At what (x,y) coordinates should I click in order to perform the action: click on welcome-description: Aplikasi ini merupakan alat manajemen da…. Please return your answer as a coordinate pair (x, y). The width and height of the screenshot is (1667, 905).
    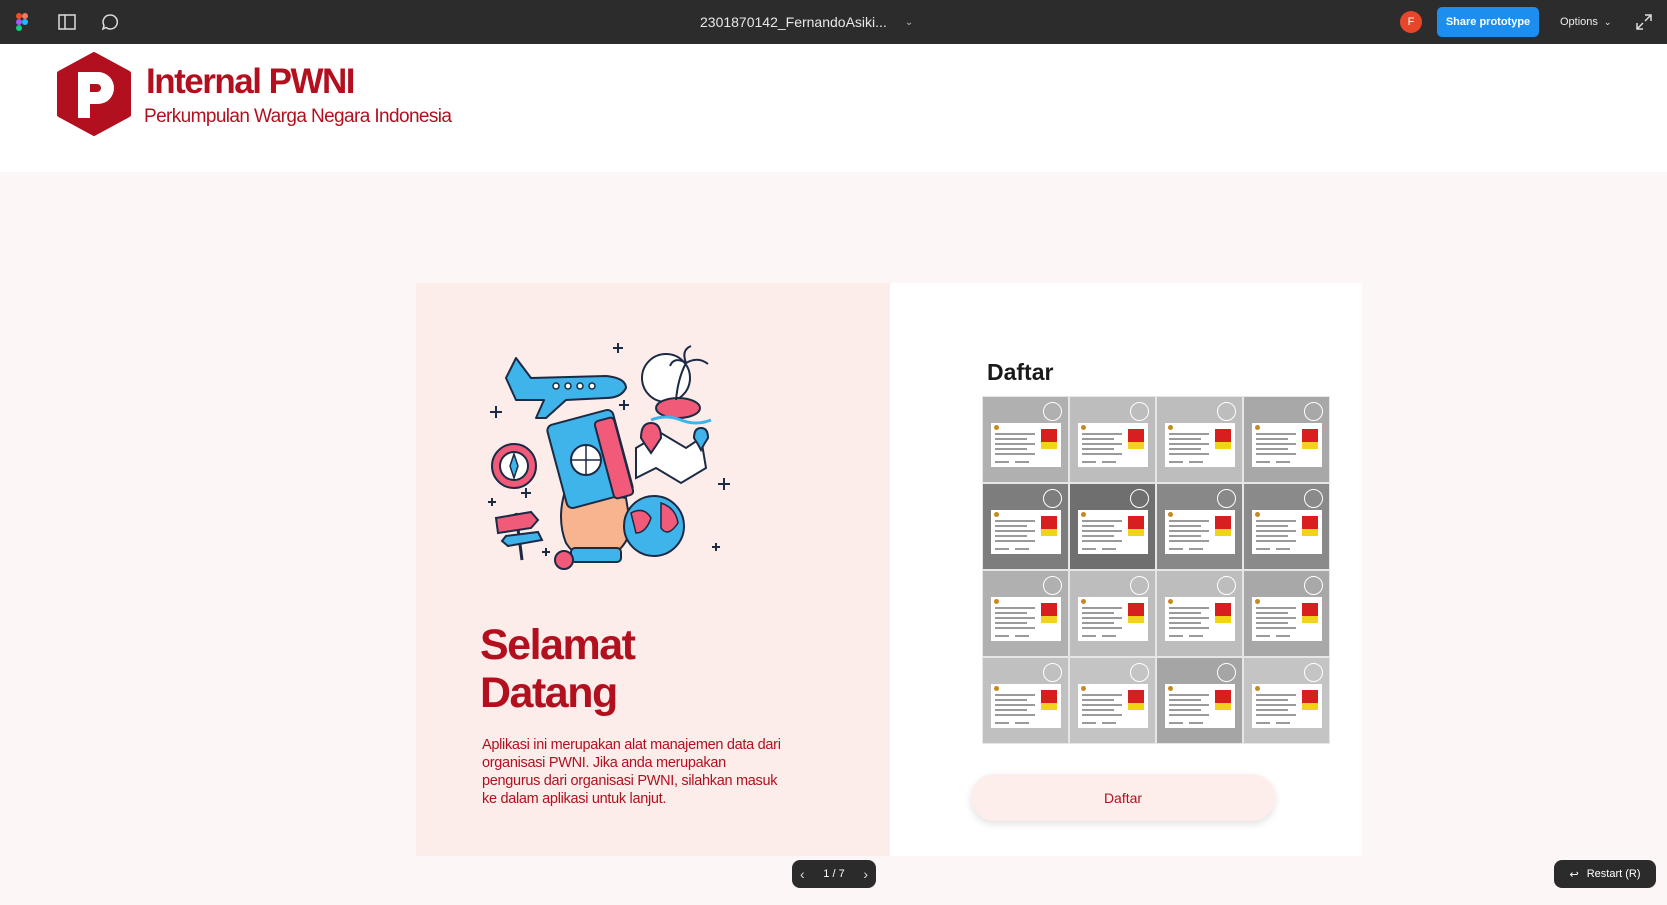
    Looking at the image, I should click on (631, 772).